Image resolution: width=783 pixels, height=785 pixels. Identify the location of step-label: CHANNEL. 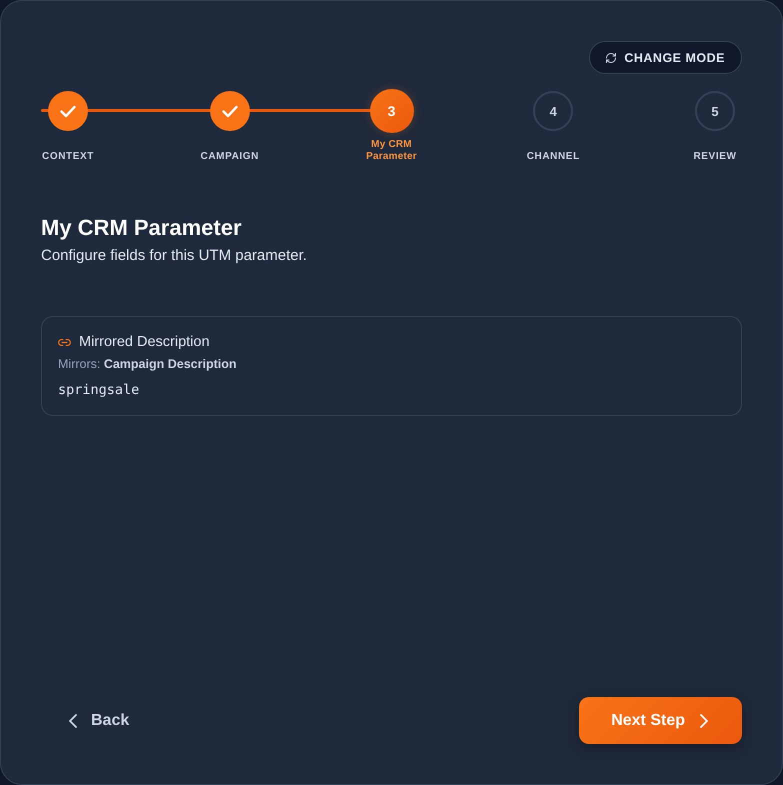
(553, 157).